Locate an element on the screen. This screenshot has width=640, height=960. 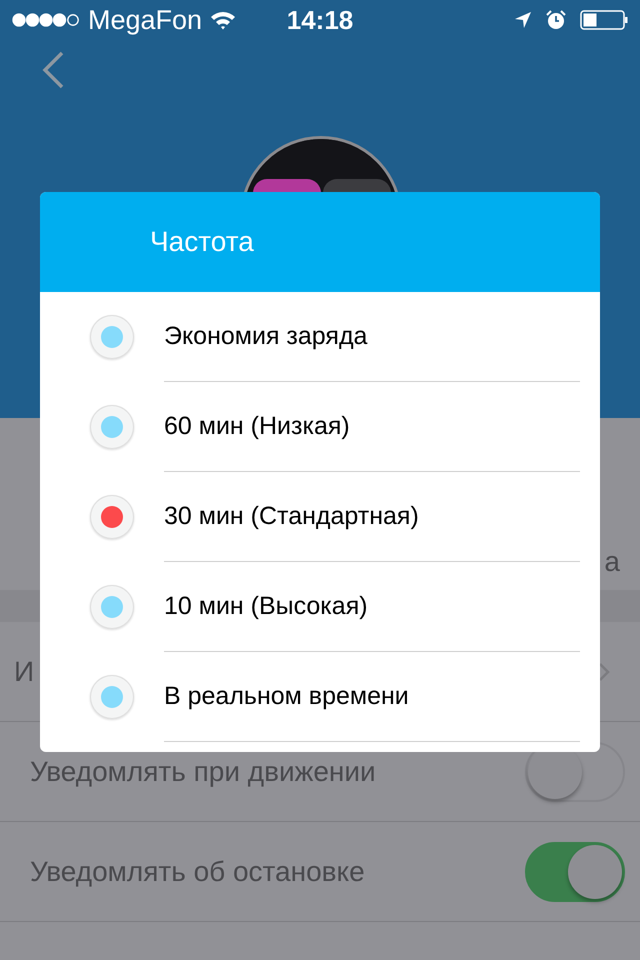
battery-icon is located at coordinates (604, 20).